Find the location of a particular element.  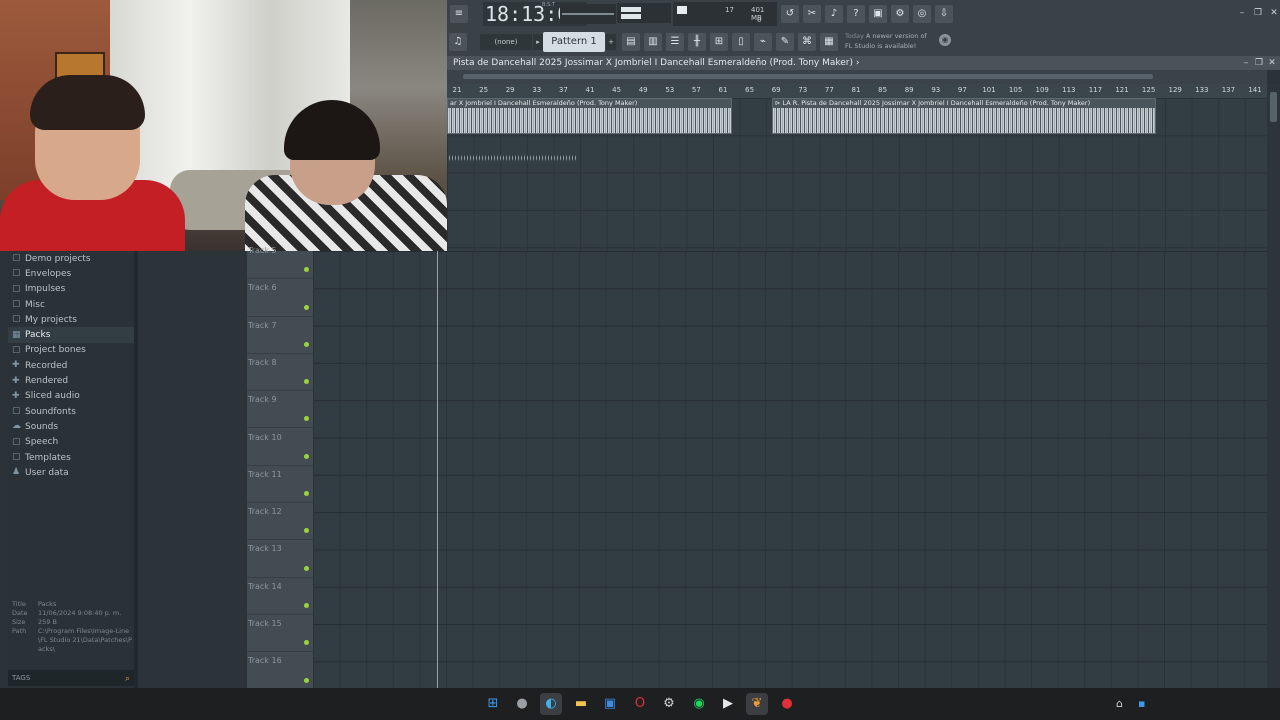

plugin-icon: ⚙ is located at coordinates (900, 14).